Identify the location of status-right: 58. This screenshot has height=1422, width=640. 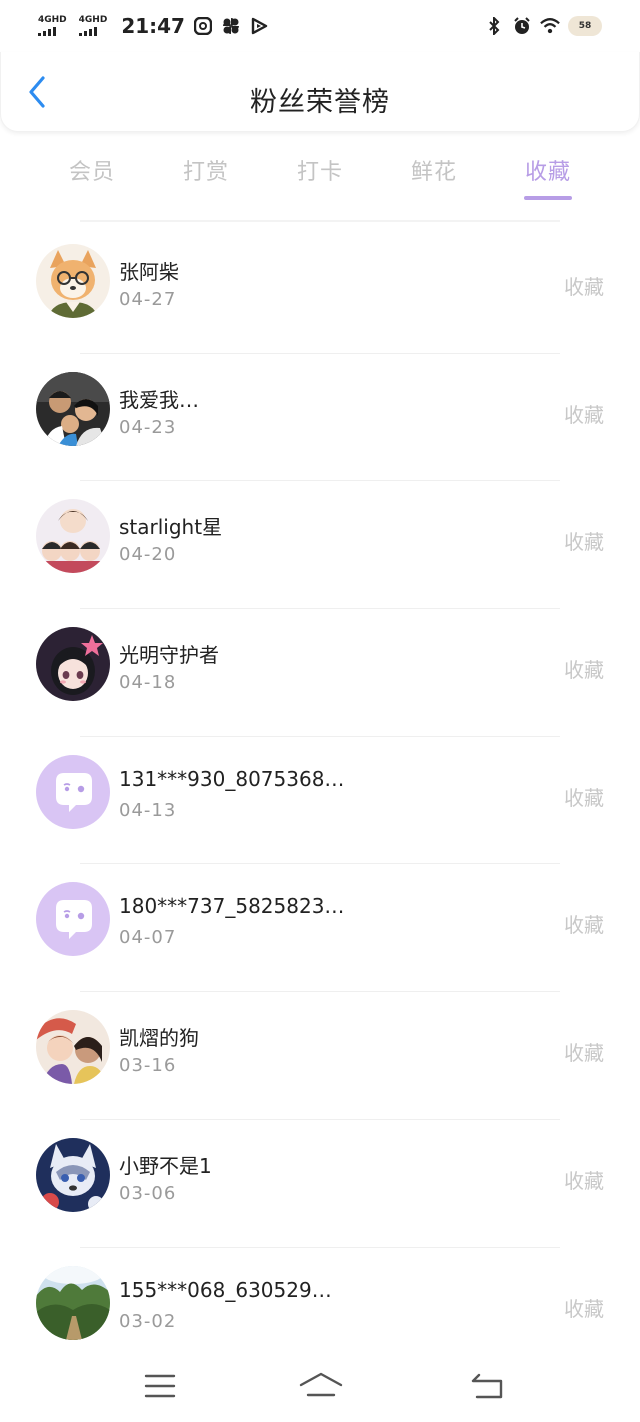
(543, 26).